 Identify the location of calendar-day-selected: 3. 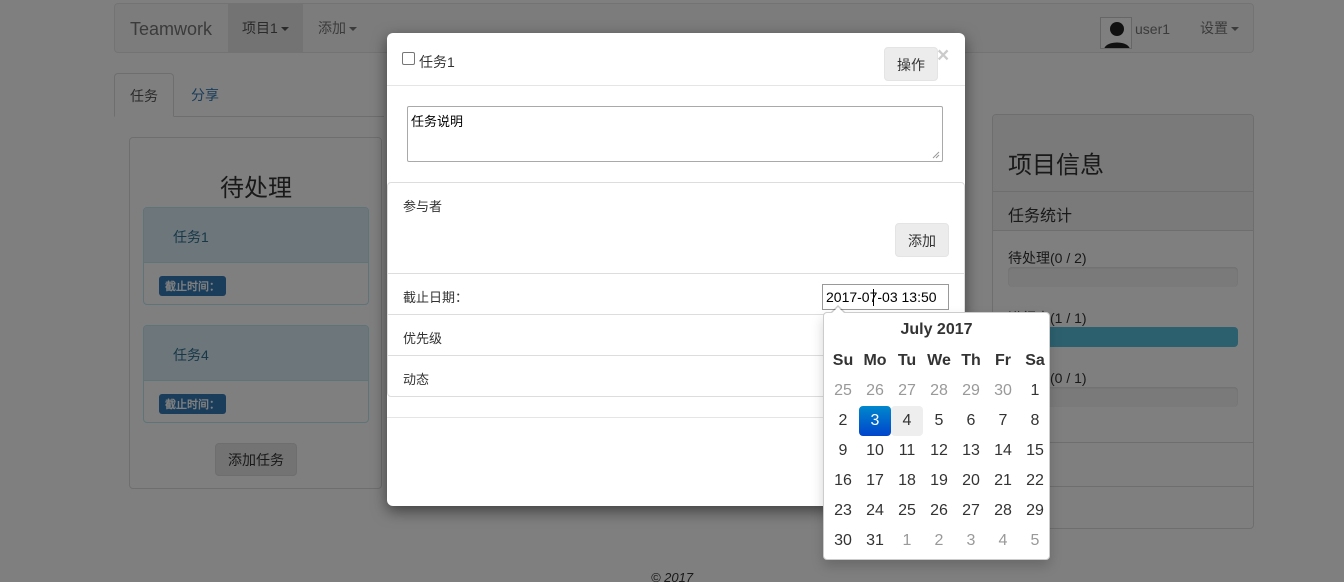
(875, 421).